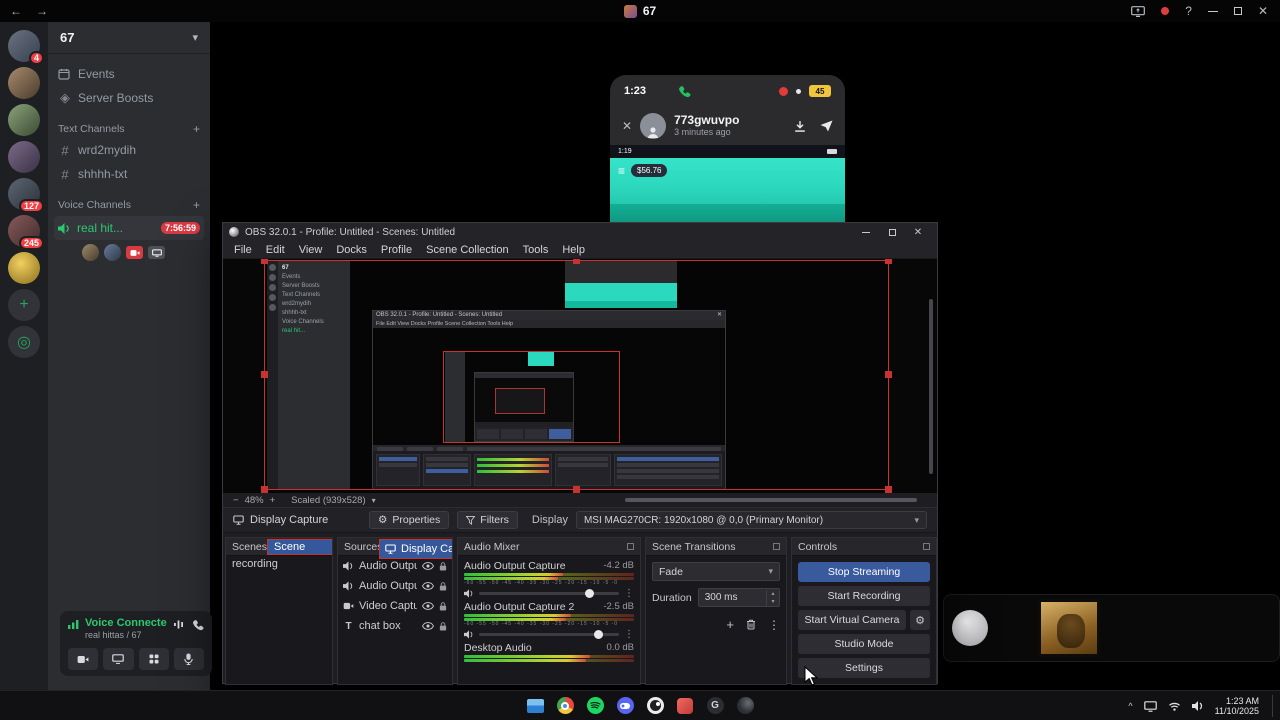  Describe the element at coordinates (1174, 706) in the screenshot. I see `wifi-tray-icon` at that location.